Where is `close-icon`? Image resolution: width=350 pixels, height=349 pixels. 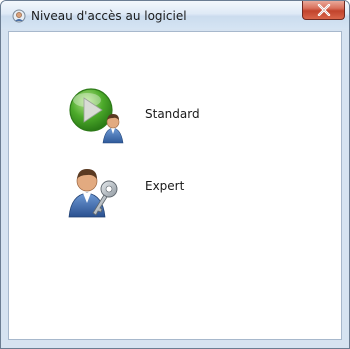 close-icon is located at coordinates (324, 10).